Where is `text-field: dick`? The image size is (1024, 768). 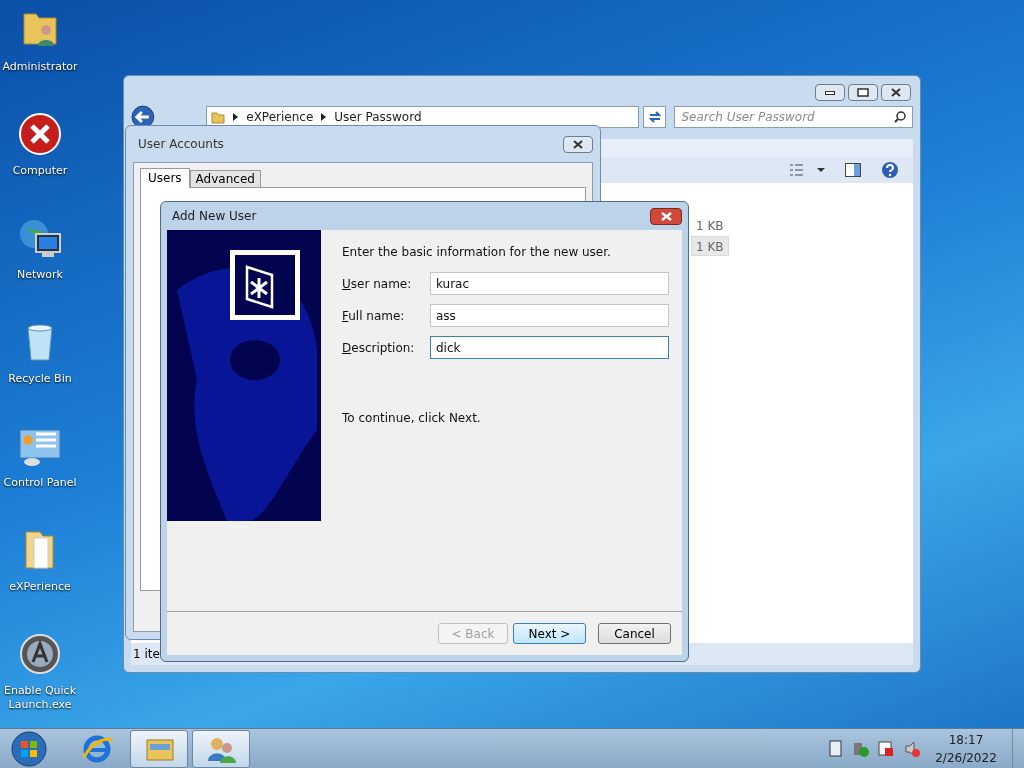 text-field: dick is located at coordinates (549, 347).